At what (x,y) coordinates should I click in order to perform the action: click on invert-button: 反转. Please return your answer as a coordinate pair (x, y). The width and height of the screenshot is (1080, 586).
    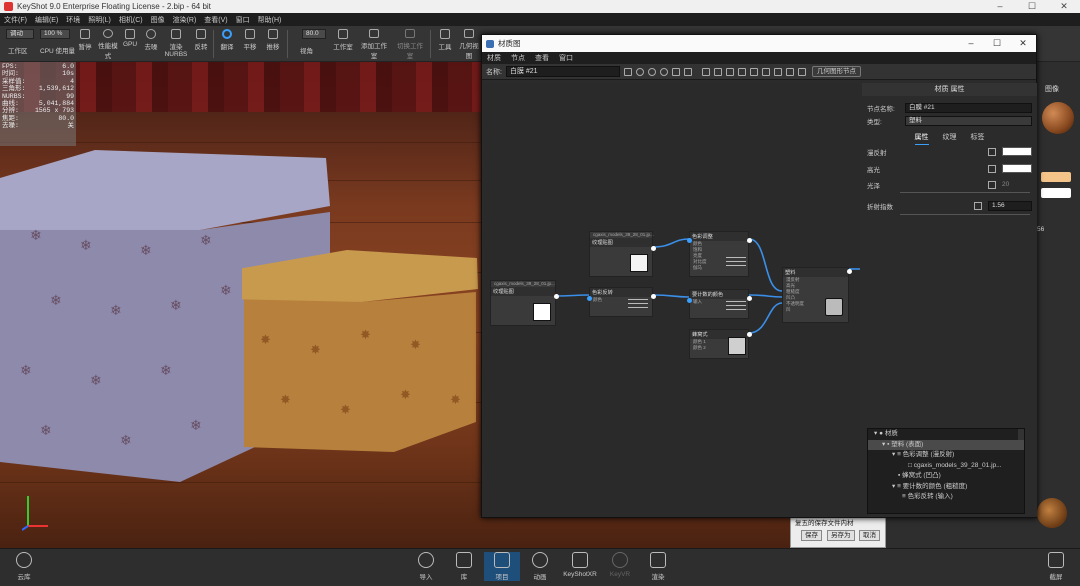
    Looking at the image, I should click on (201, 44).